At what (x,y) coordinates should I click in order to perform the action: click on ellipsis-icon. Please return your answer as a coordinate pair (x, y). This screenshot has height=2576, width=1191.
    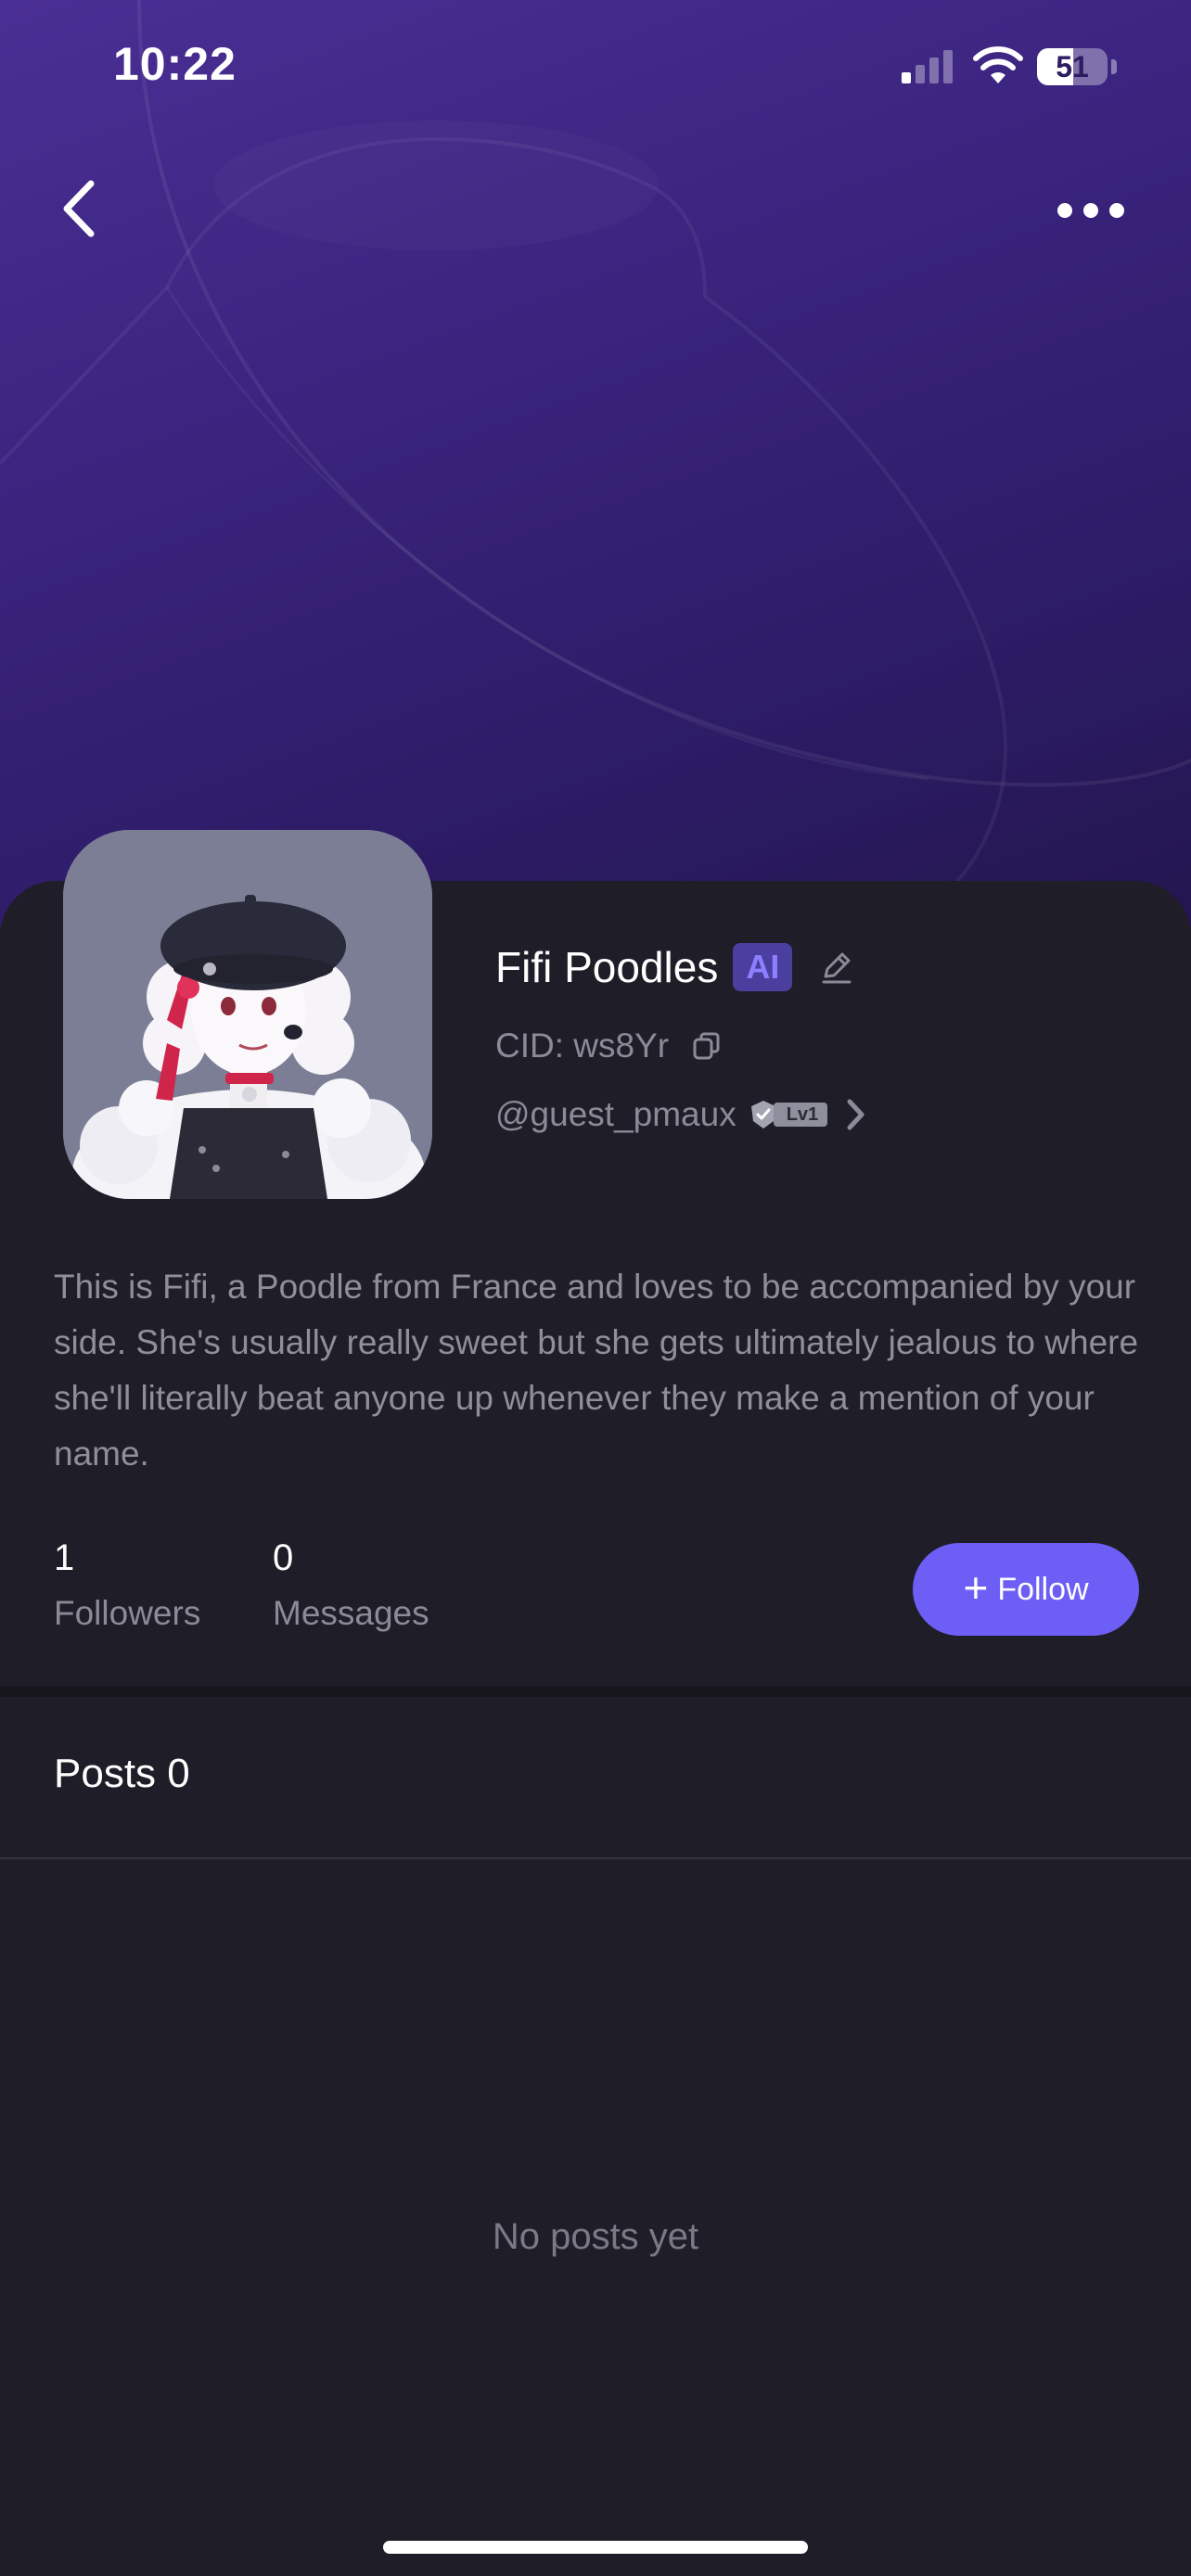
    Looking at the image, I should click on (1090, 211).